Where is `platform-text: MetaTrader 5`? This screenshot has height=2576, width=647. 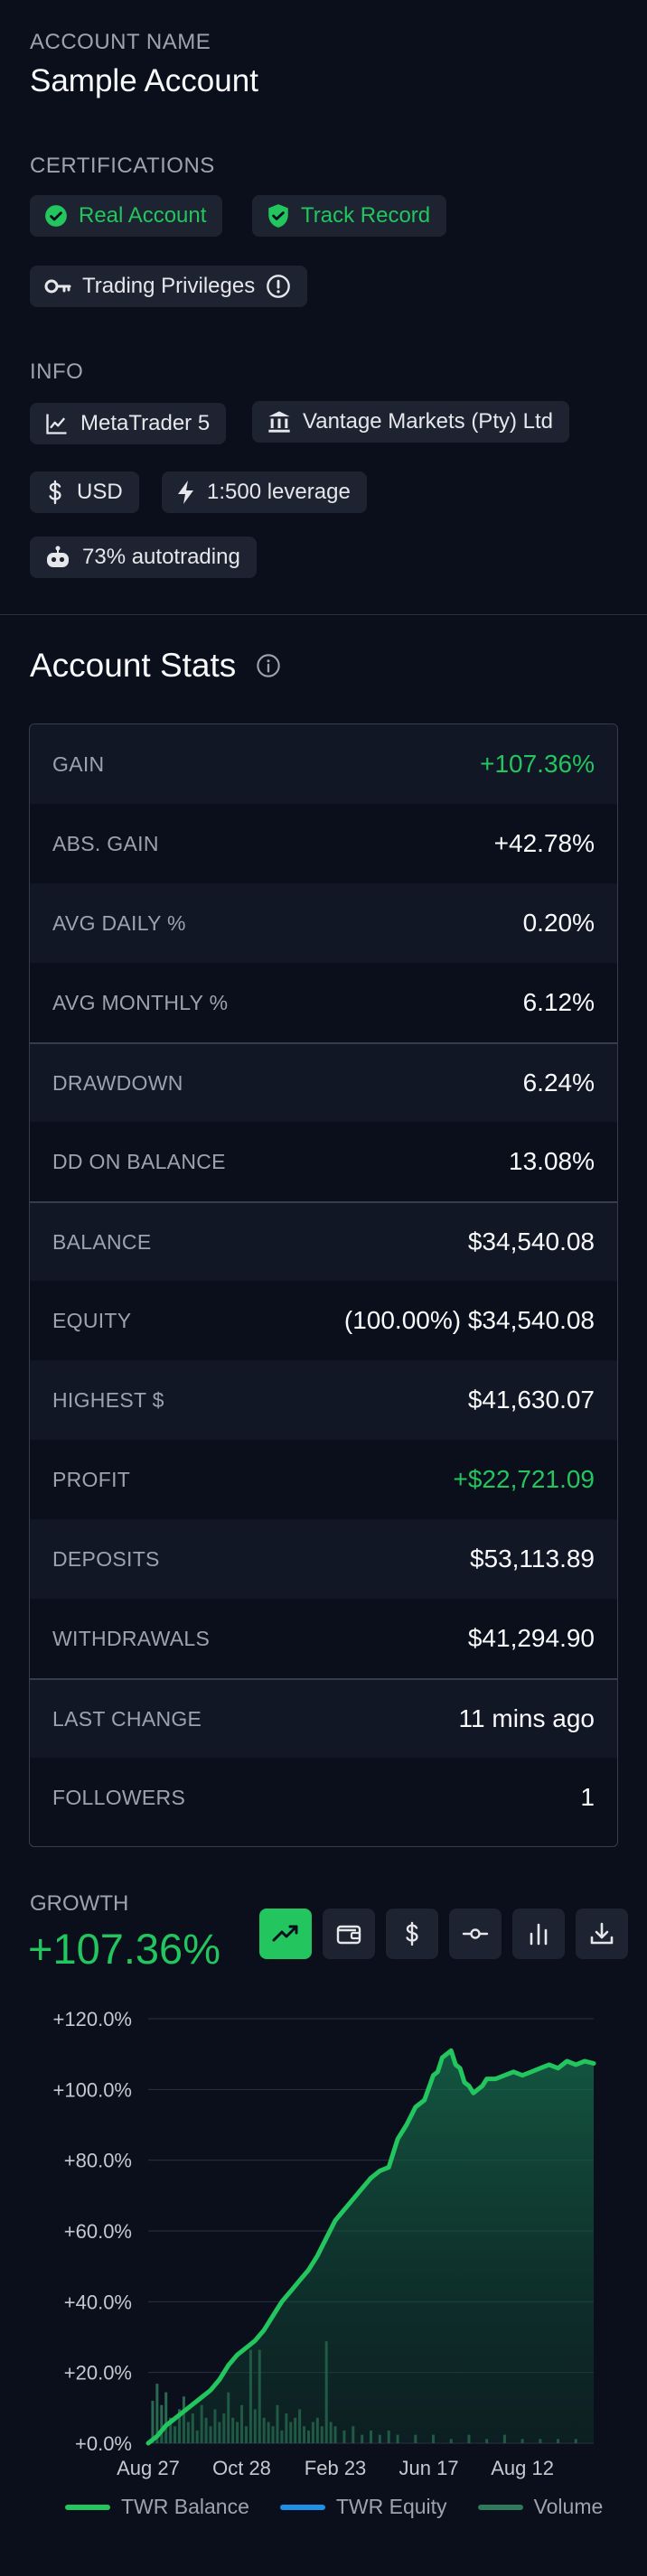 platform-text: MetaTrader 5 is located at coordinates (146, 423).